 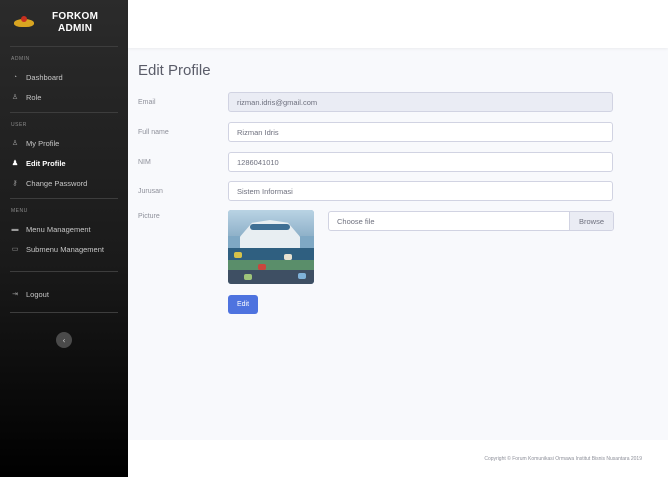 I want to click on browse-button: Browse, so click(x=591, y=221).